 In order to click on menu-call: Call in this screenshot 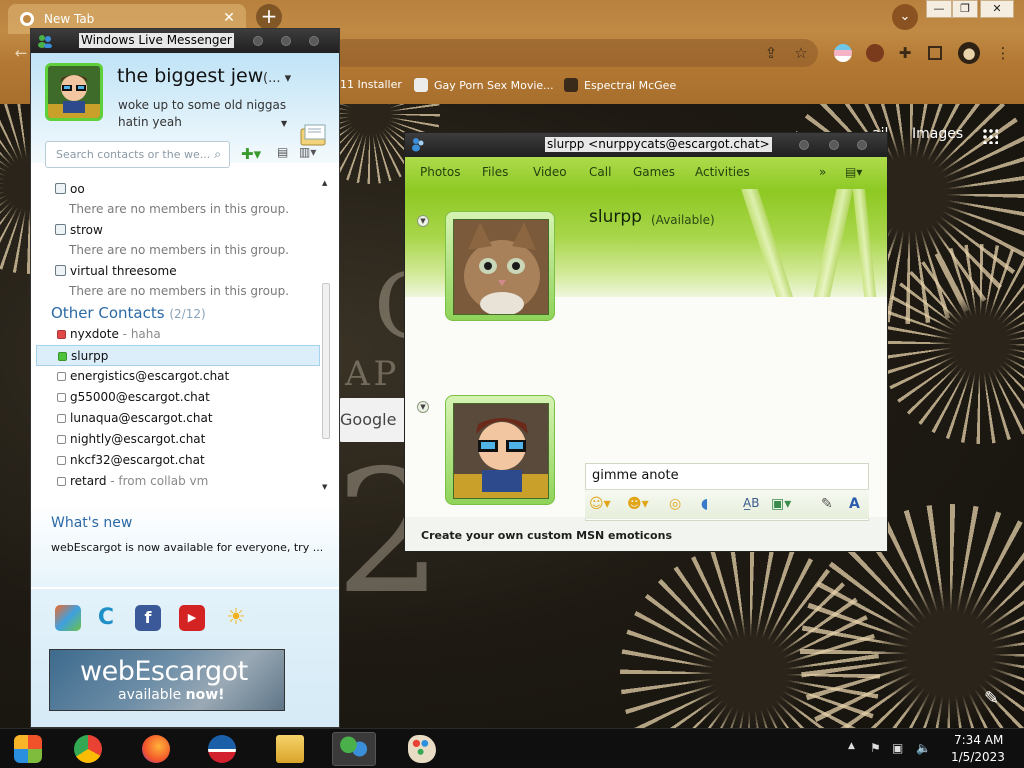, I will do `click(600, 172)`.